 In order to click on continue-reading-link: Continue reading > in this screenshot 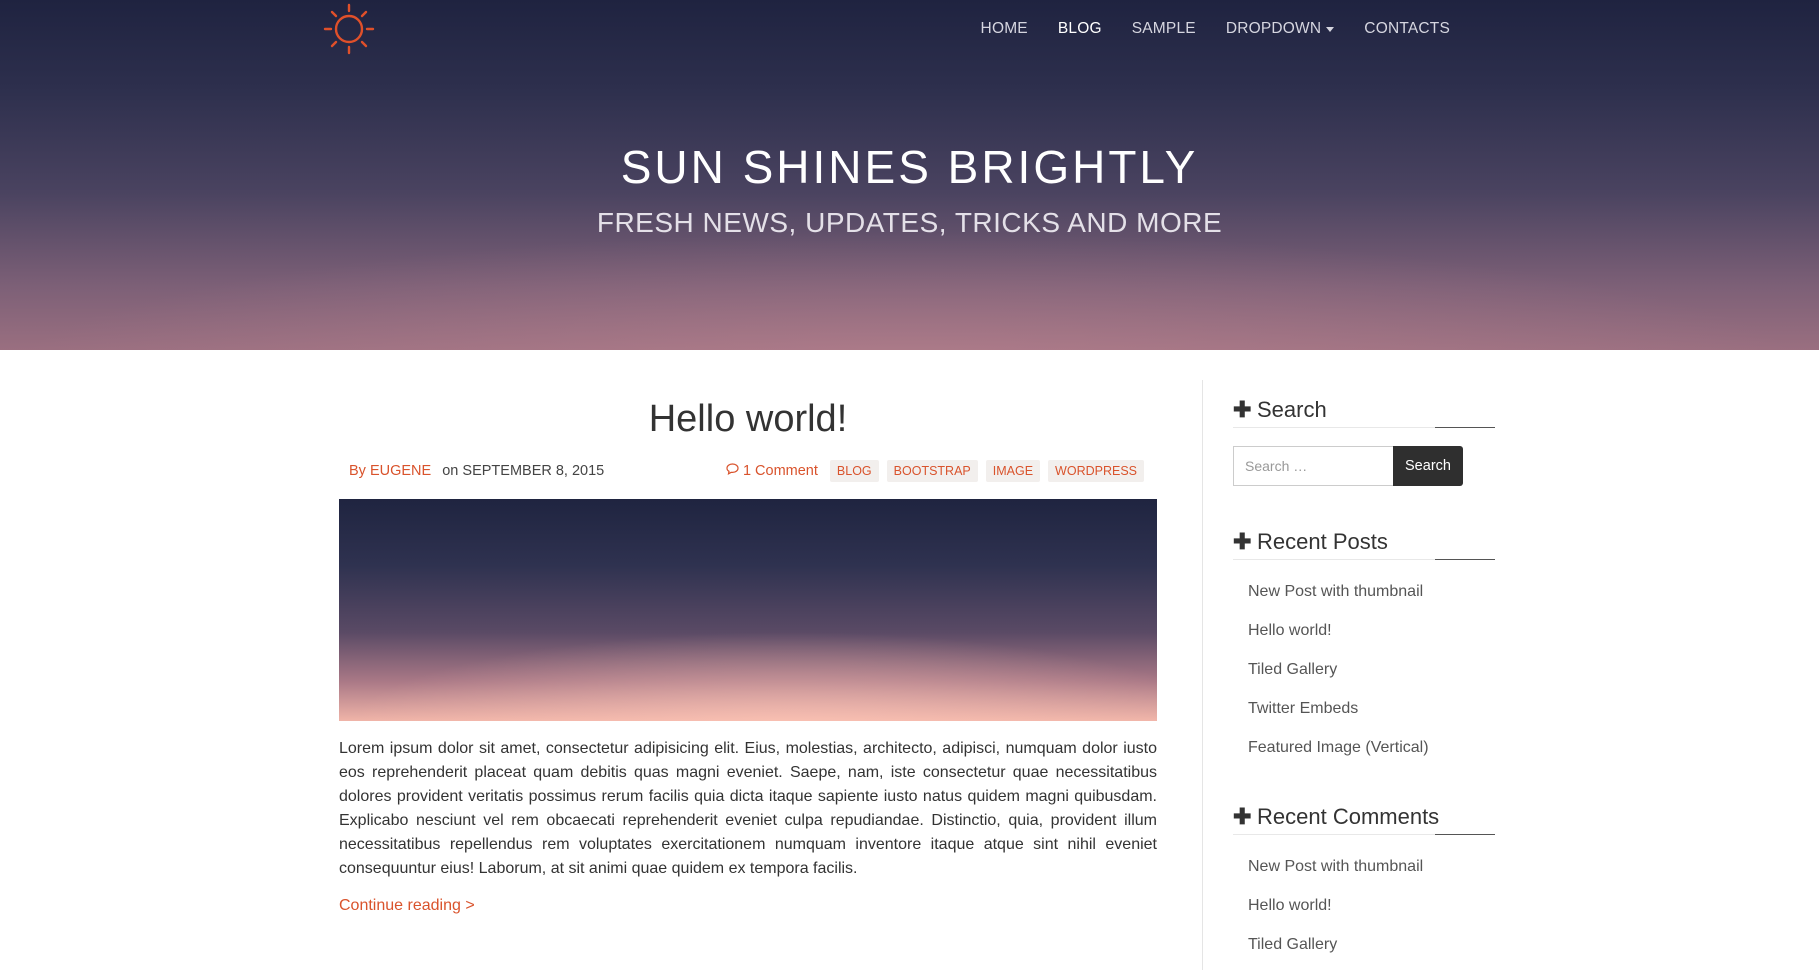, I will do `click(407, 906)`.